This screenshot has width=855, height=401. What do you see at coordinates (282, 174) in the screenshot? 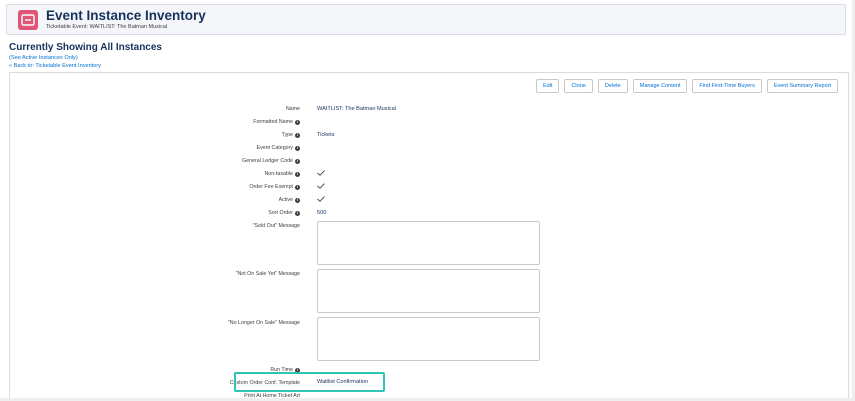
I see `non-taxable-label: Non-taxable i` at bounding box center [282, 174].